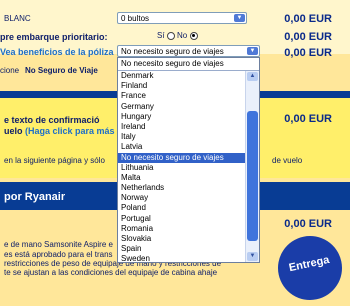 The image size is (350, 306). Describe the element at coordinates (135, 18) in the screenshot. I see `baggage-select-value: 0 bultos` at that location.